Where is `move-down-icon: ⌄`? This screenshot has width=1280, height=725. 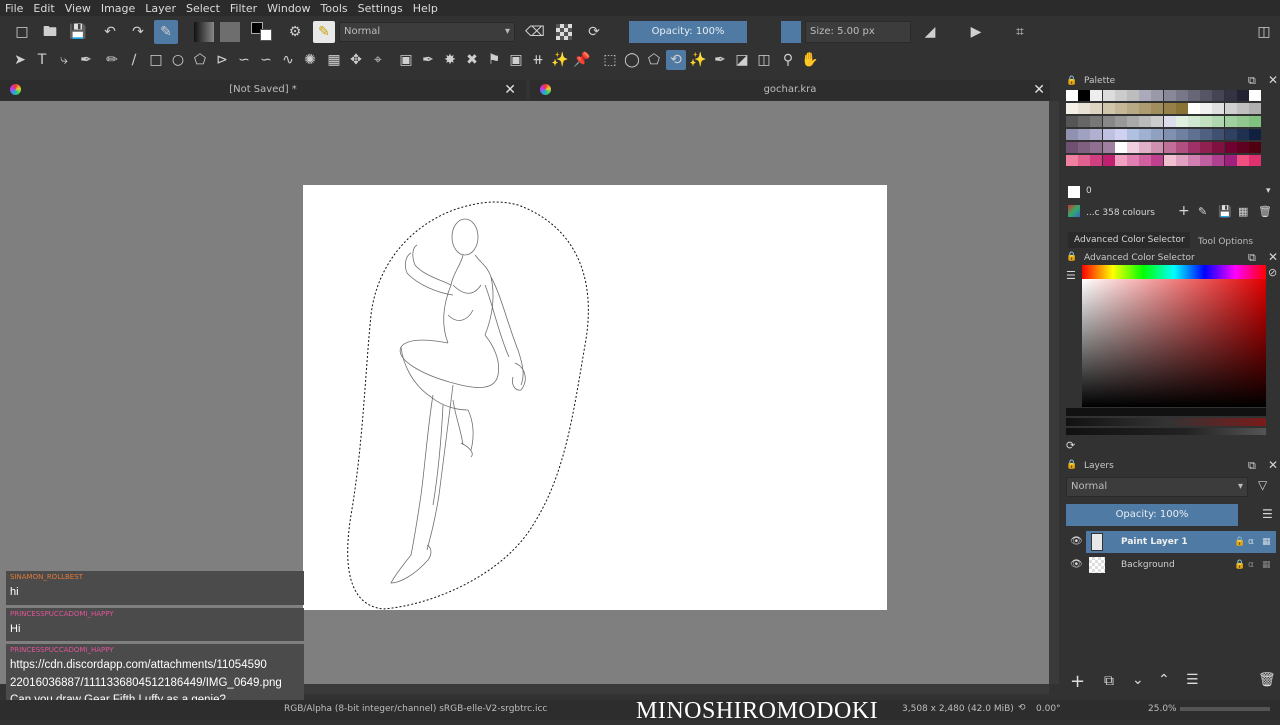
move-down-icon: ⌄ is located at coordinates (1138, 680).